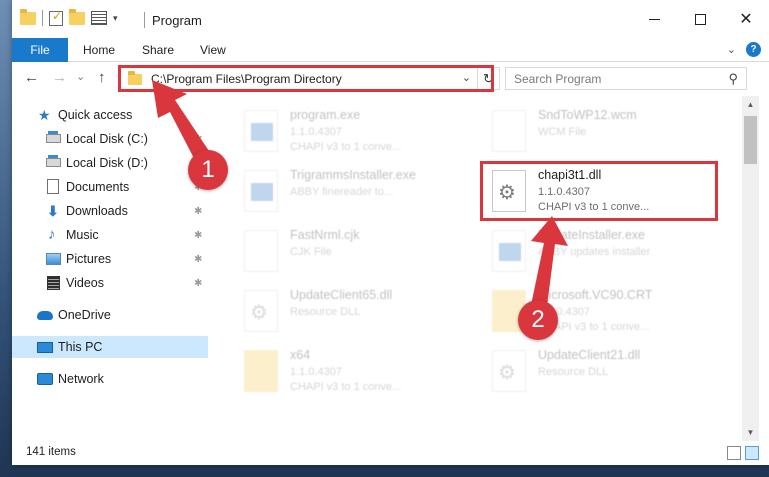 This screenshot has width=769, height=477. What do you see at coordinates (45, 318) in the screenshot?
I see `cloud-icon` at bounding box center [45, 318].